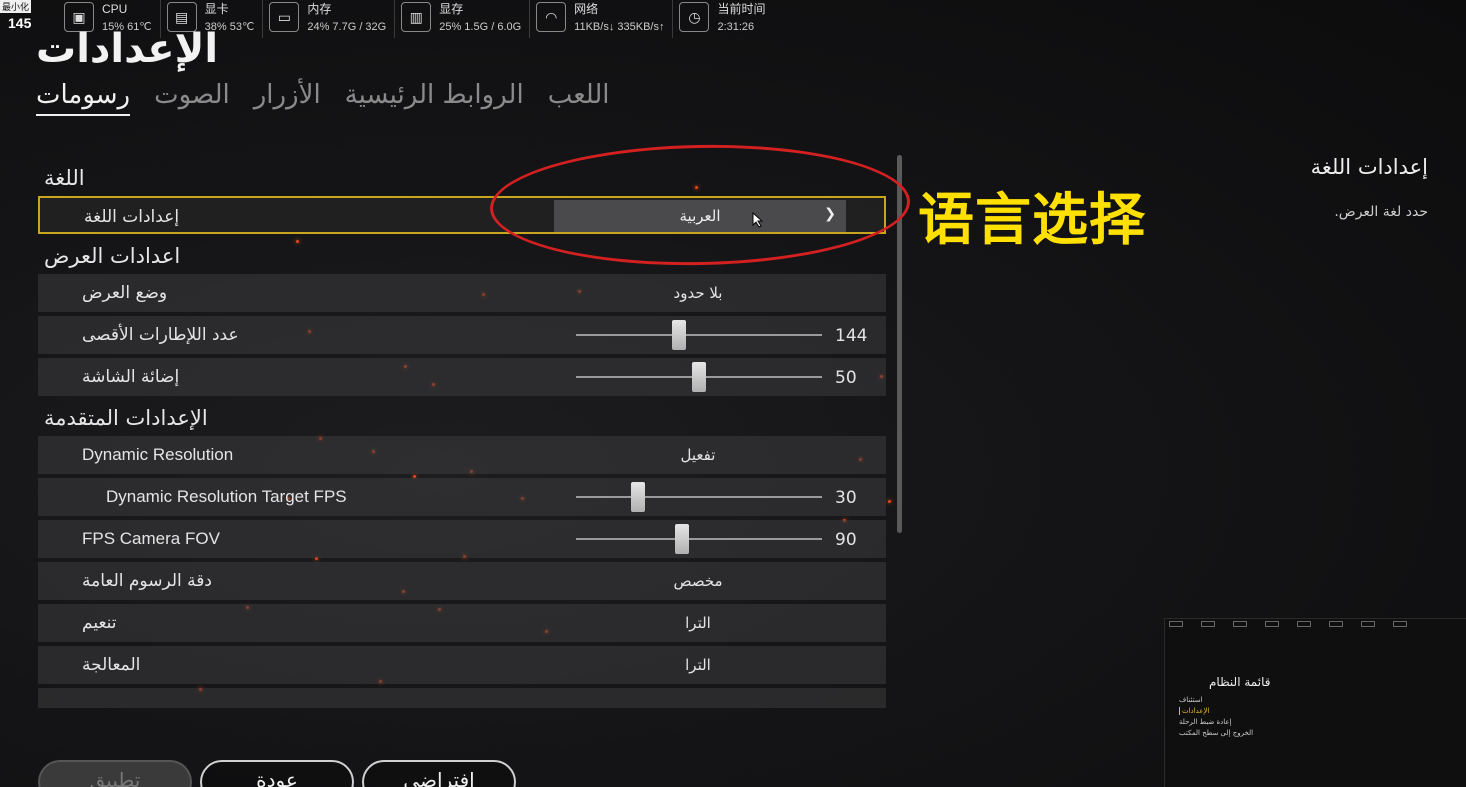  Describe the element at coordinates (216, 9) in the screenshot. I see `monitor-label: 显卡` at that location.